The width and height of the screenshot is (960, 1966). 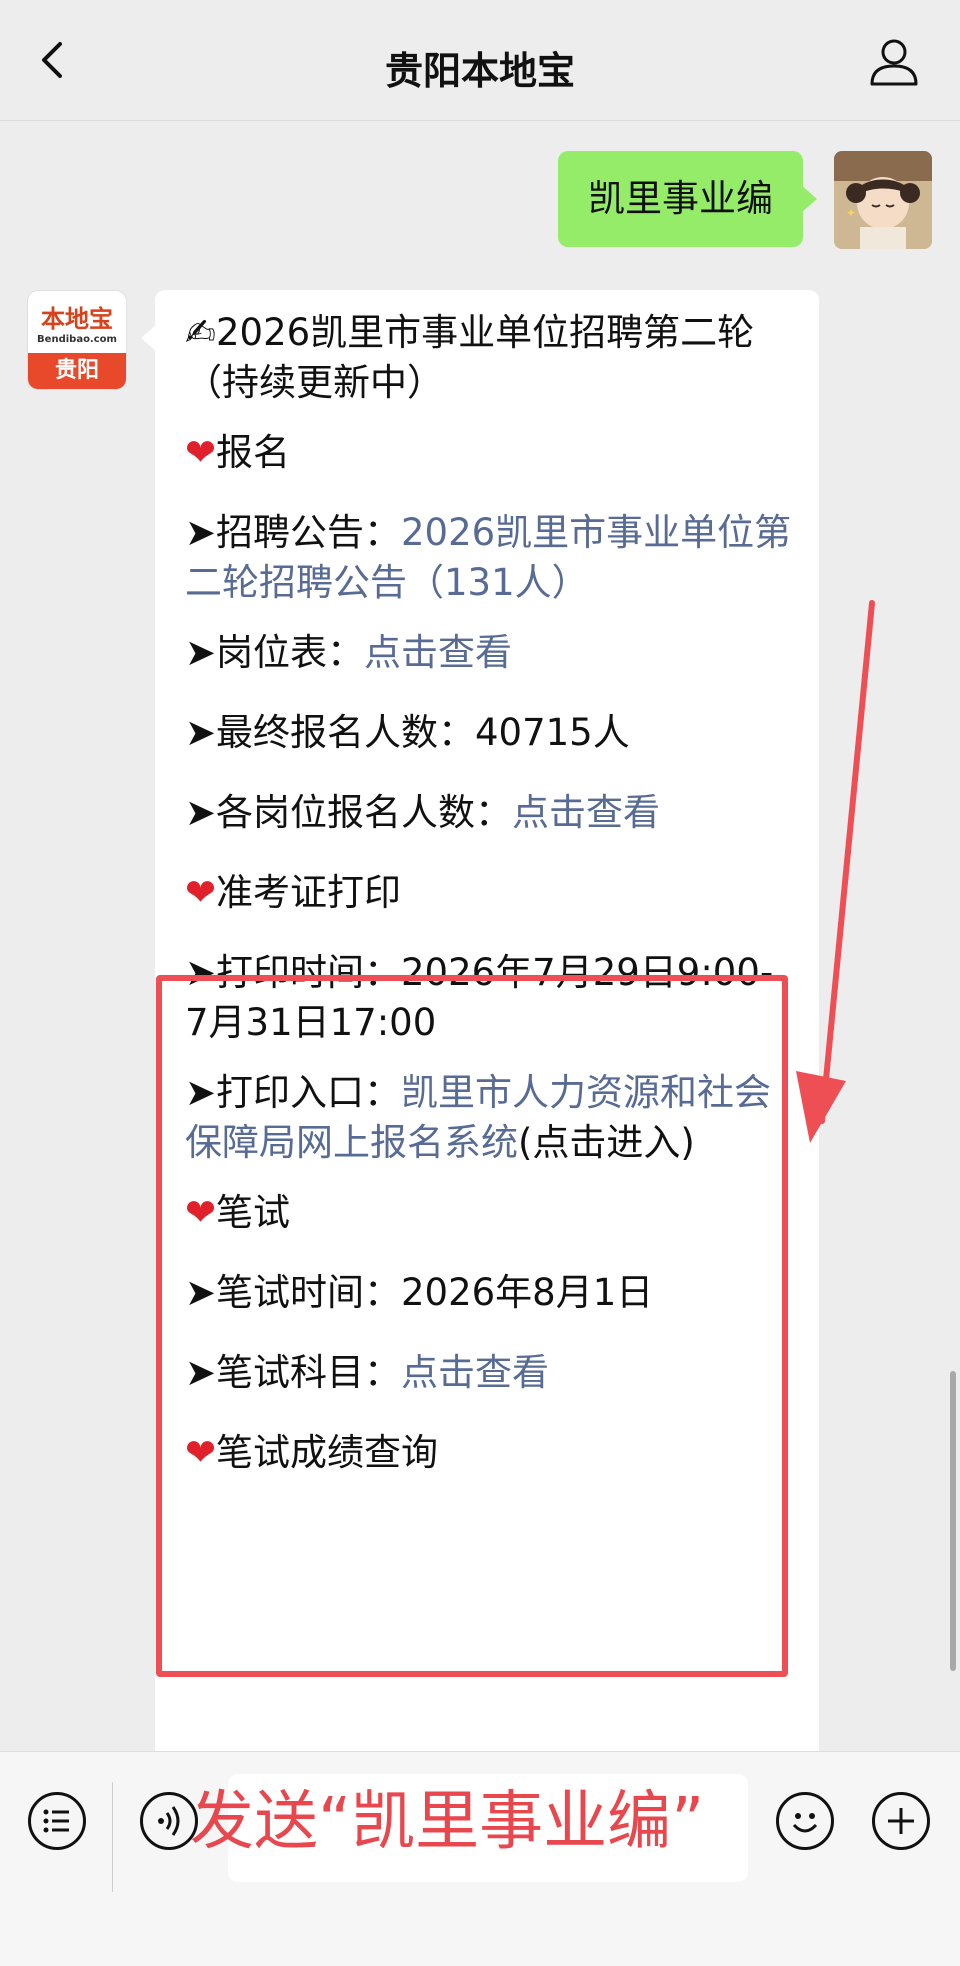 I want to click on toolbar-divider, so click(x=112, y=1837).